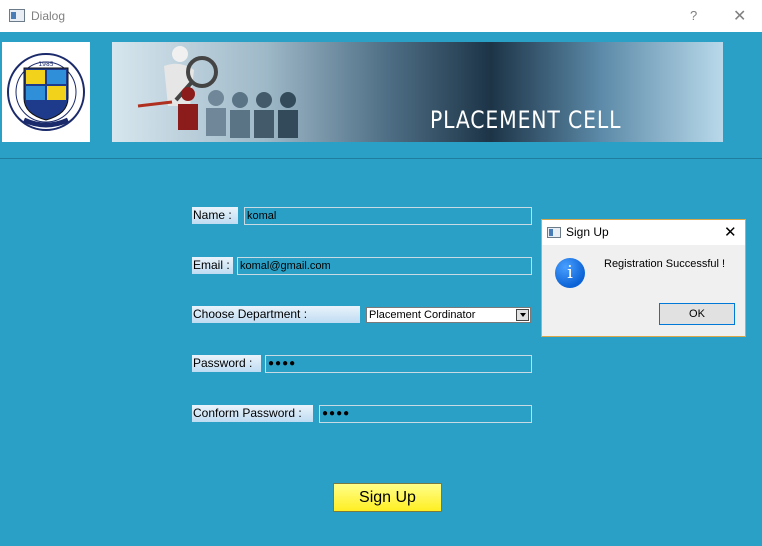 This screenshot has width=762, height=546. I want to click on success-message-box: Sign Up ✕ i Registration Successful ! OK, so click(643, 278).